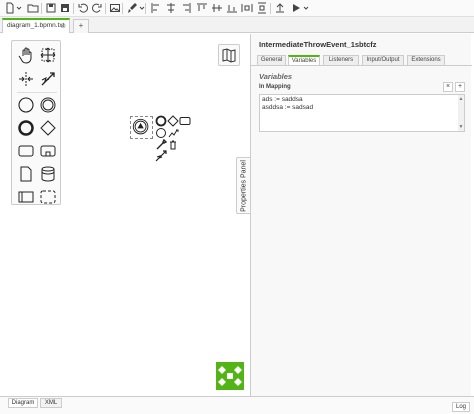 The width and height of the screenshot is (474, 414). What do you see at coordinates (26, 128) in the screenshot?
I see `end-event-icon` at bounding box center [26, 128].